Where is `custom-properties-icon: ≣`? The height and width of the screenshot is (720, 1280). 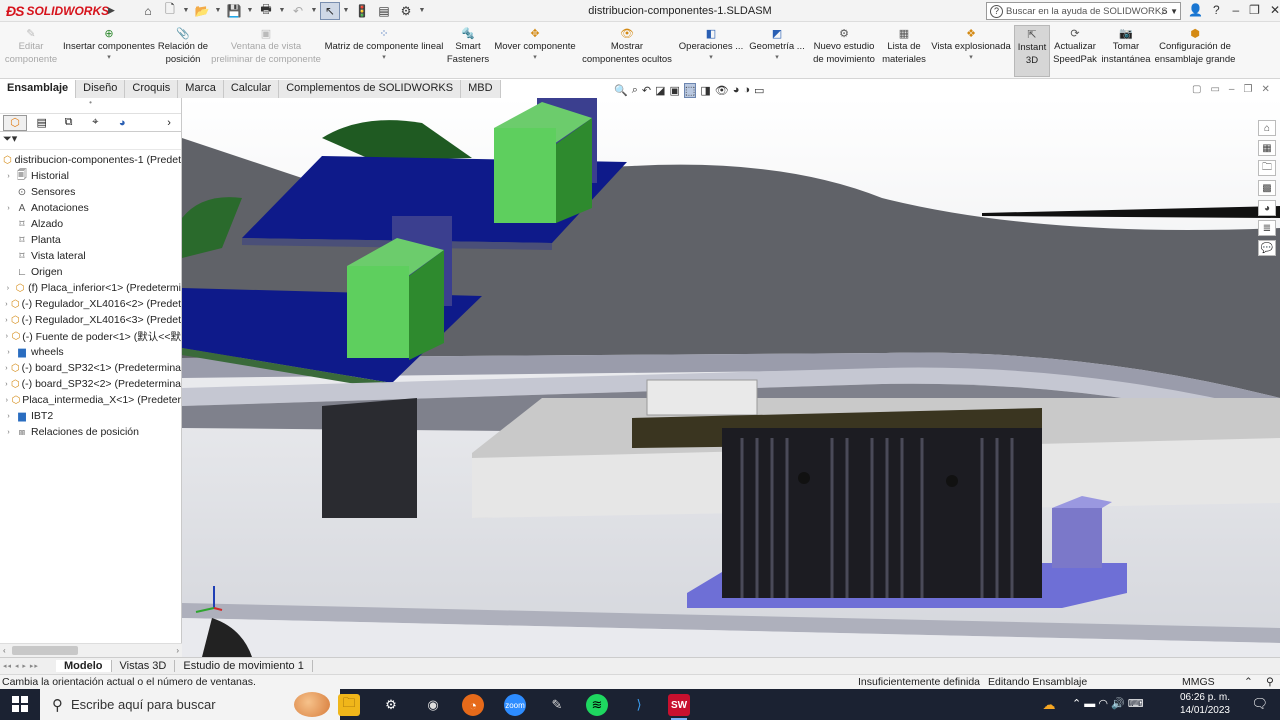
custom-properties-icon: ≣ is located at coordinates (1267, 228).